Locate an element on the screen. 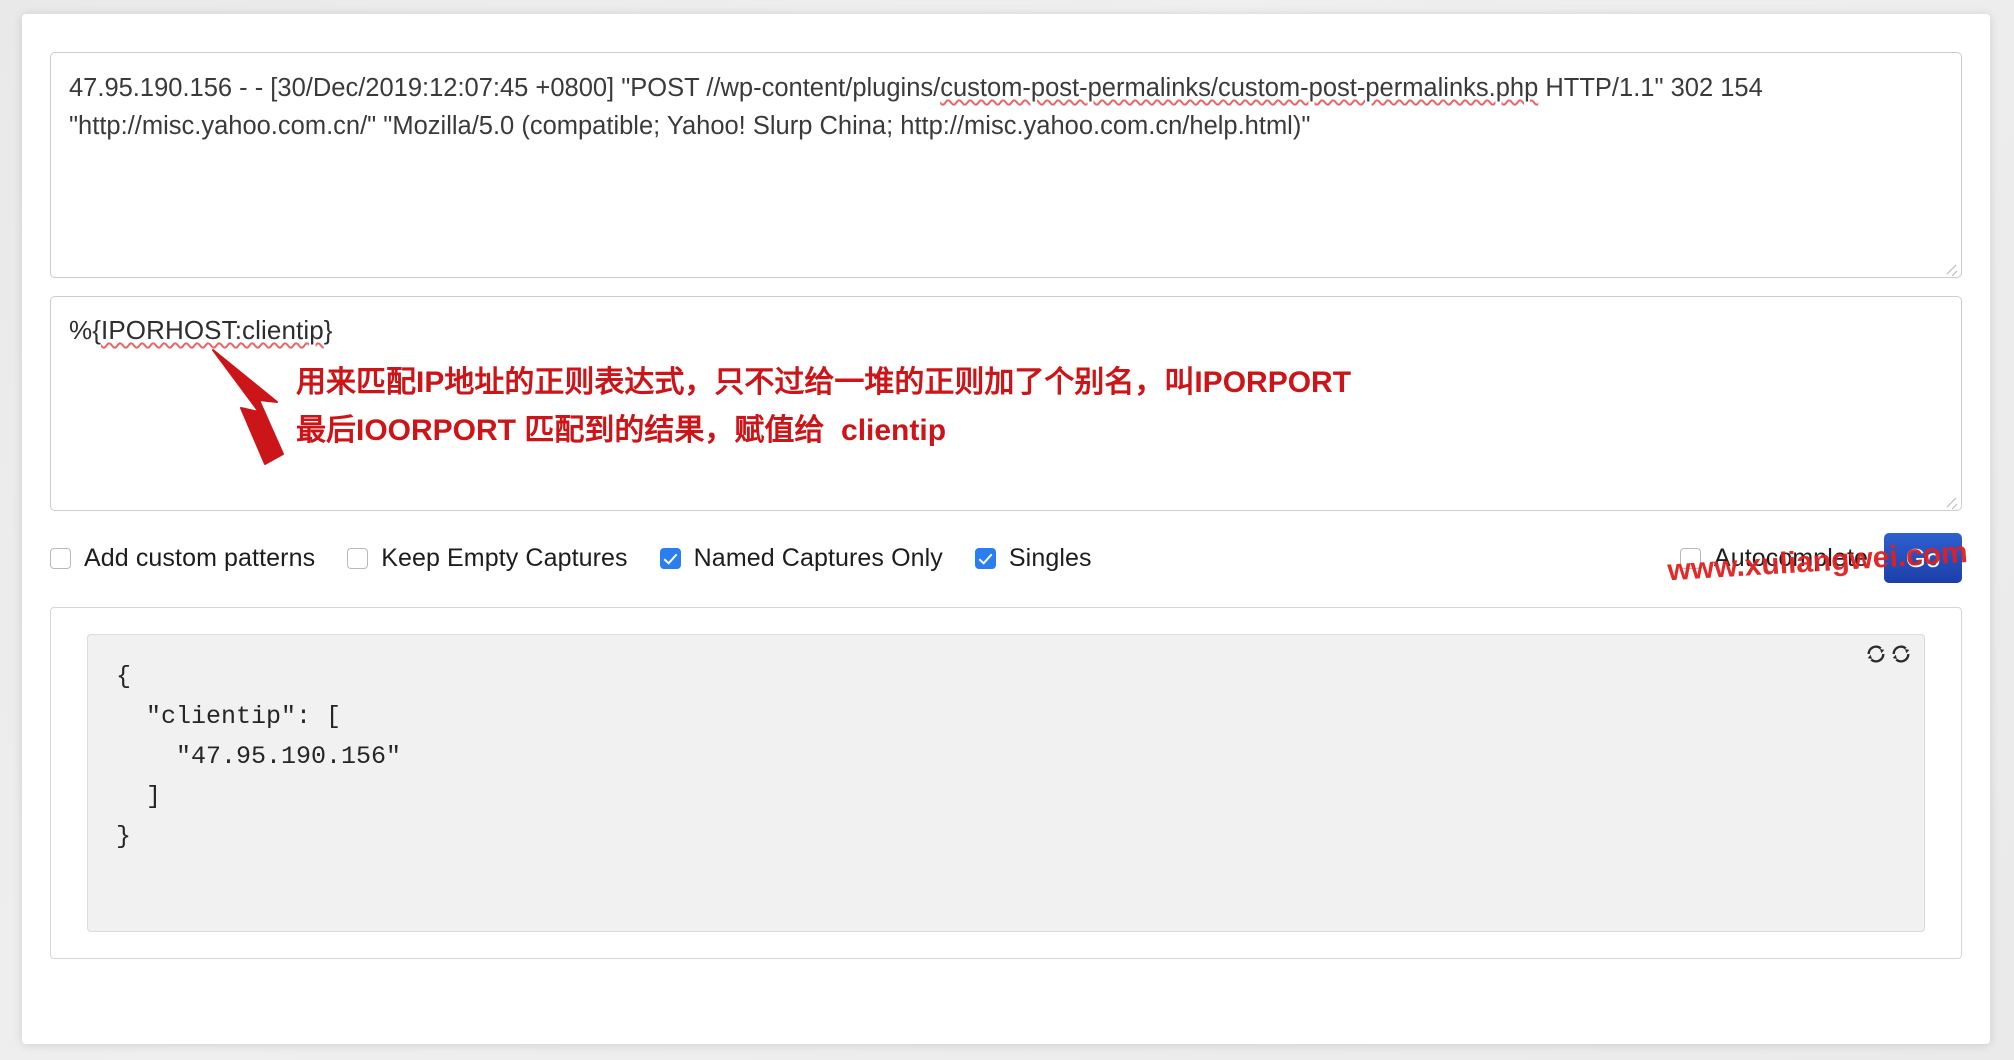 Image resolution: width=2014 pixels, height=1060 pixels. option-label: Named Captures Only is located at coordinates (818, 557).